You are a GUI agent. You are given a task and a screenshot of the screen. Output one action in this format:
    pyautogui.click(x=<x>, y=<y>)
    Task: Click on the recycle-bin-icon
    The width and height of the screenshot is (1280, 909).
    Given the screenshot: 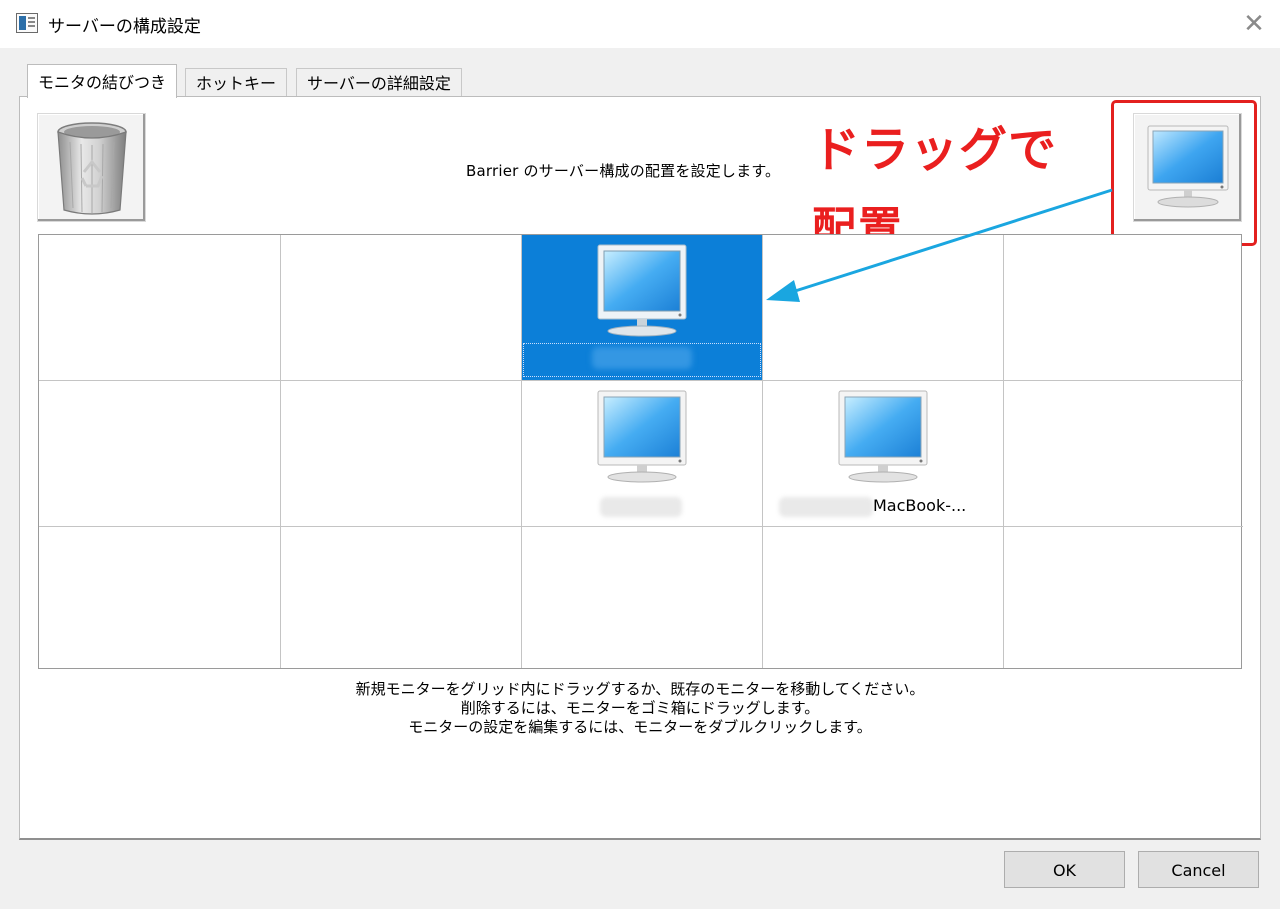 What is the action you would take?
    pyautogui.click(x=92, y=168)
    